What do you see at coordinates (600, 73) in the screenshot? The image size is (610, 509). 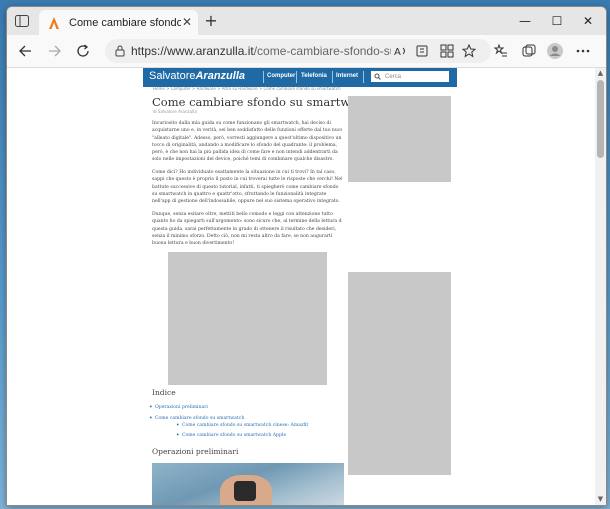 I see `scroll-up-icon: ▲` at bounding box center [600, 73].